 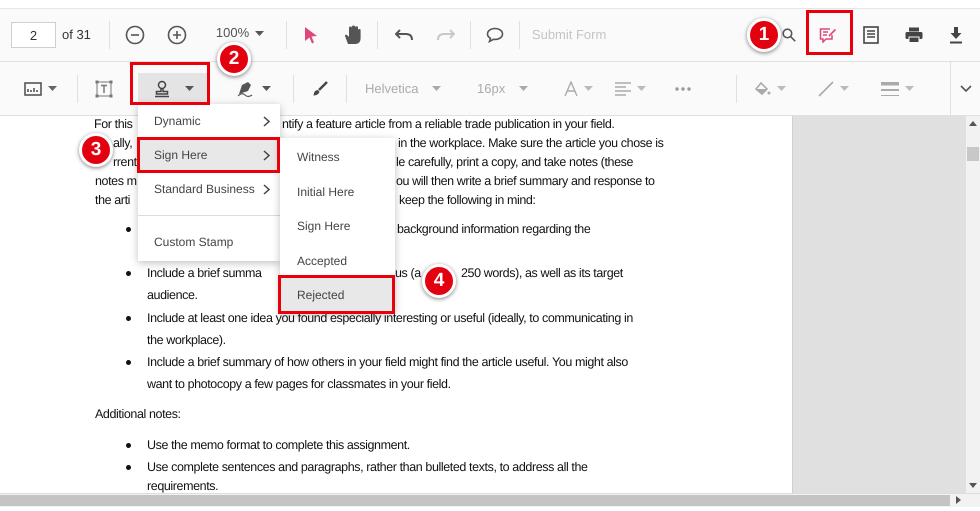 What do you see at coordinates (531, 143) in the screenshot?
I see `document-text: in the workplace. Make sure the article you chose is` at bounding box center [531, 143].